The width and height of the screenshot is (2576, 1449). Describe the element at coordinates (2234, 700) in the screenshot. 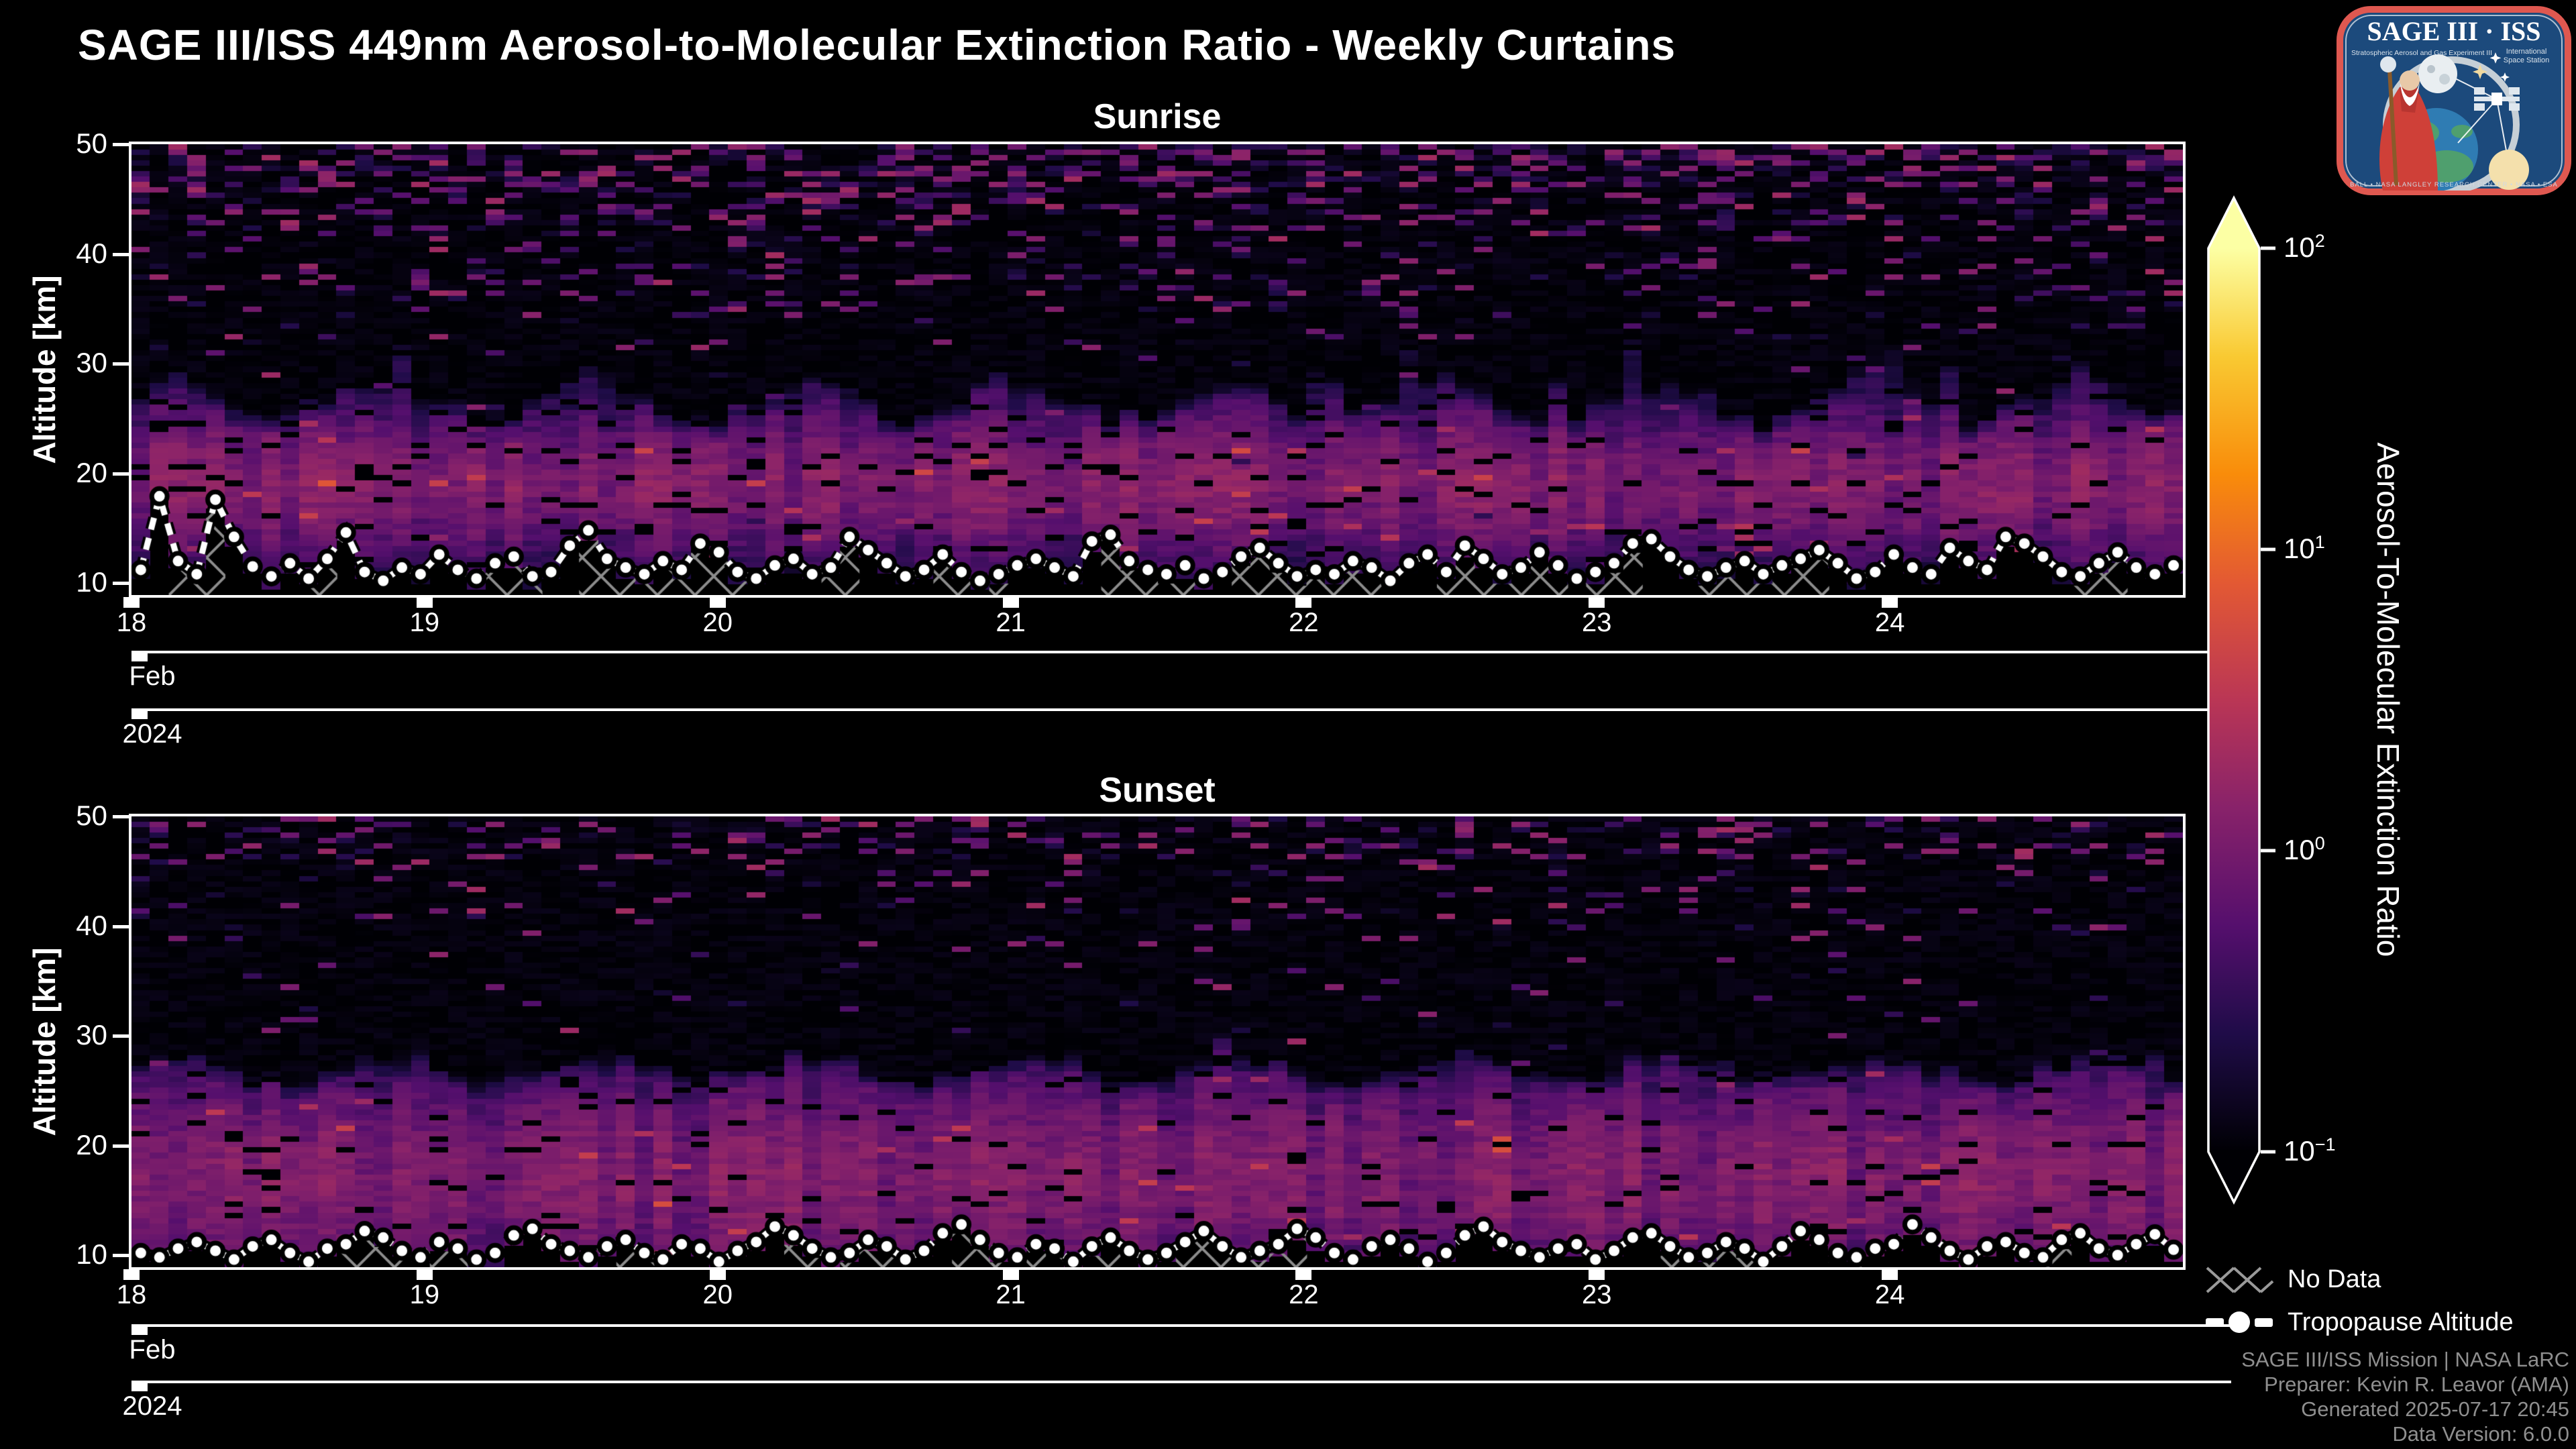

I see `colorbar-gradient-bar` at that location.